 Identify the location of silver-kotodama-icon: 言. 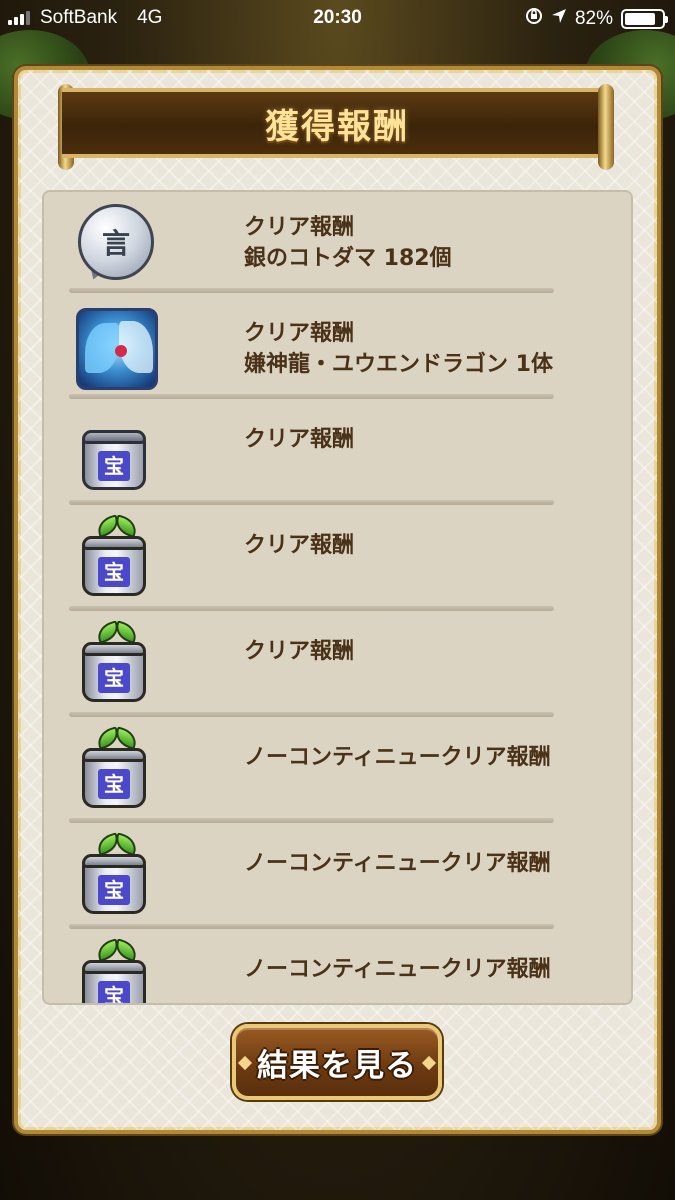
(115, 243).